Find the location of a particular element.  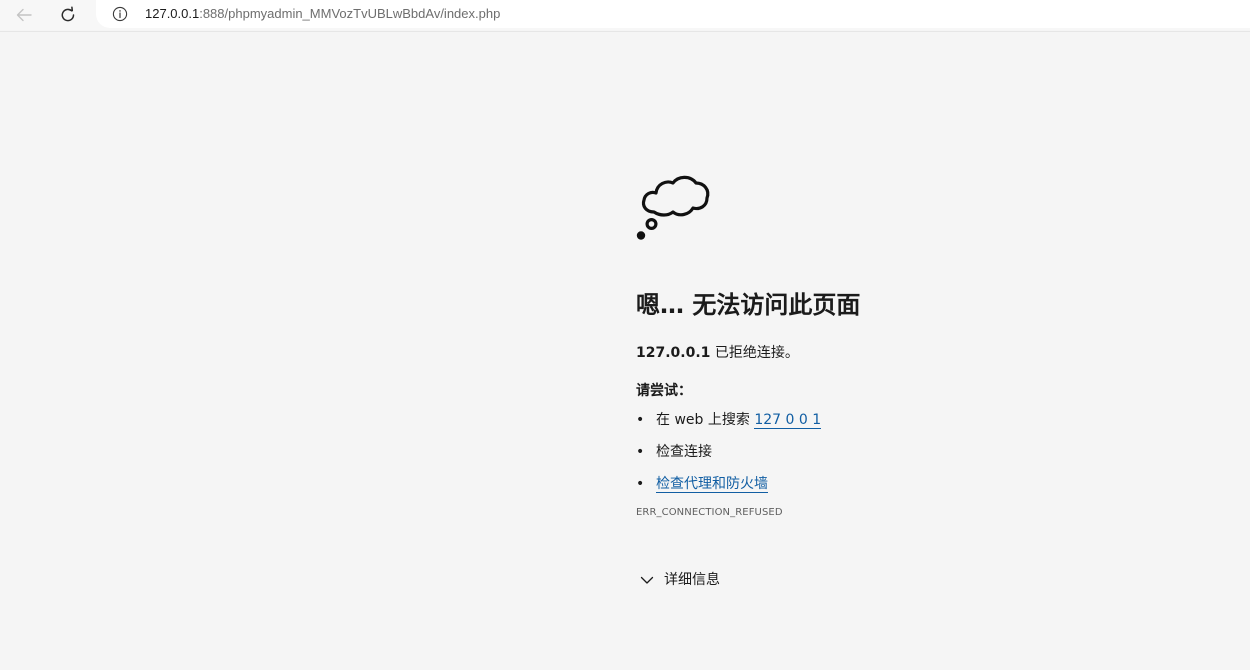

details-button: 详细信息 is located at coordinates (918, 580).